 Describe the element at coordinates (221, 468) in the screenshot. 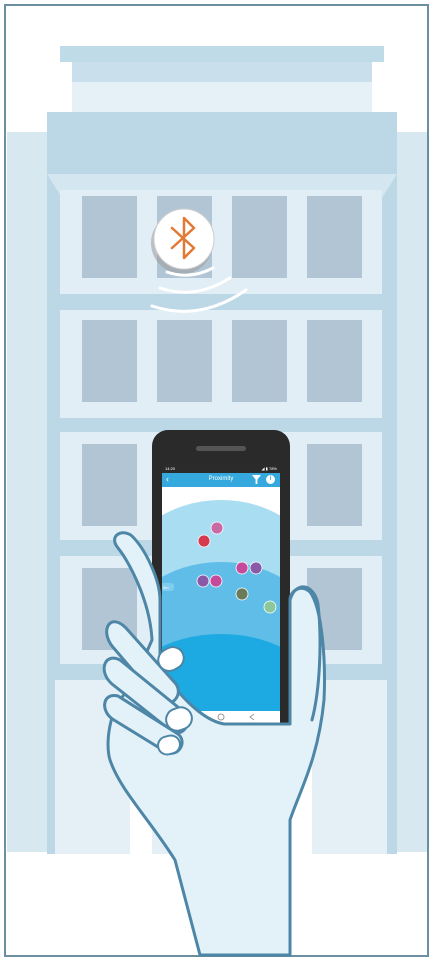

I see `phone-status-bar: 14:20 ◢ ▮ 78%` at that location.